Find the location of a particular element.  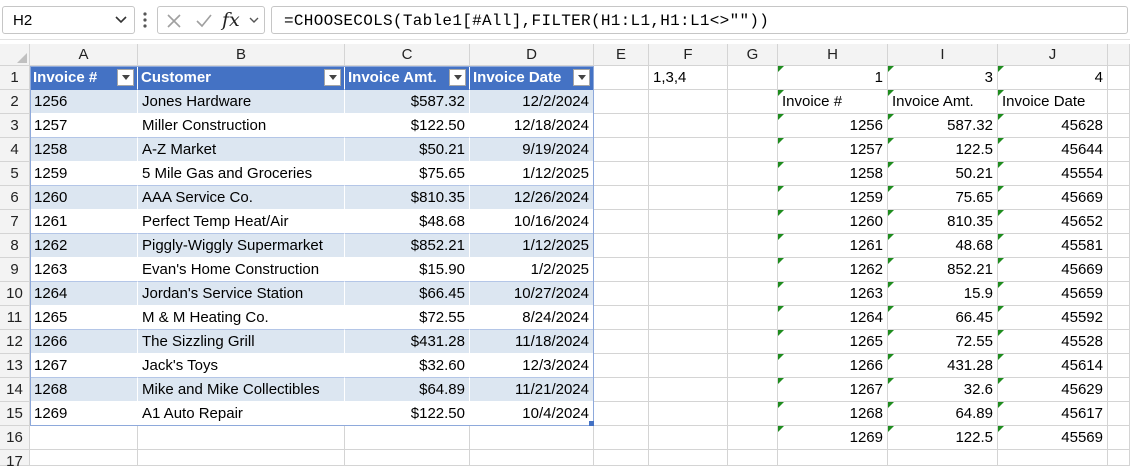

row-header-13: 13 is located at coordinates (15, 366).